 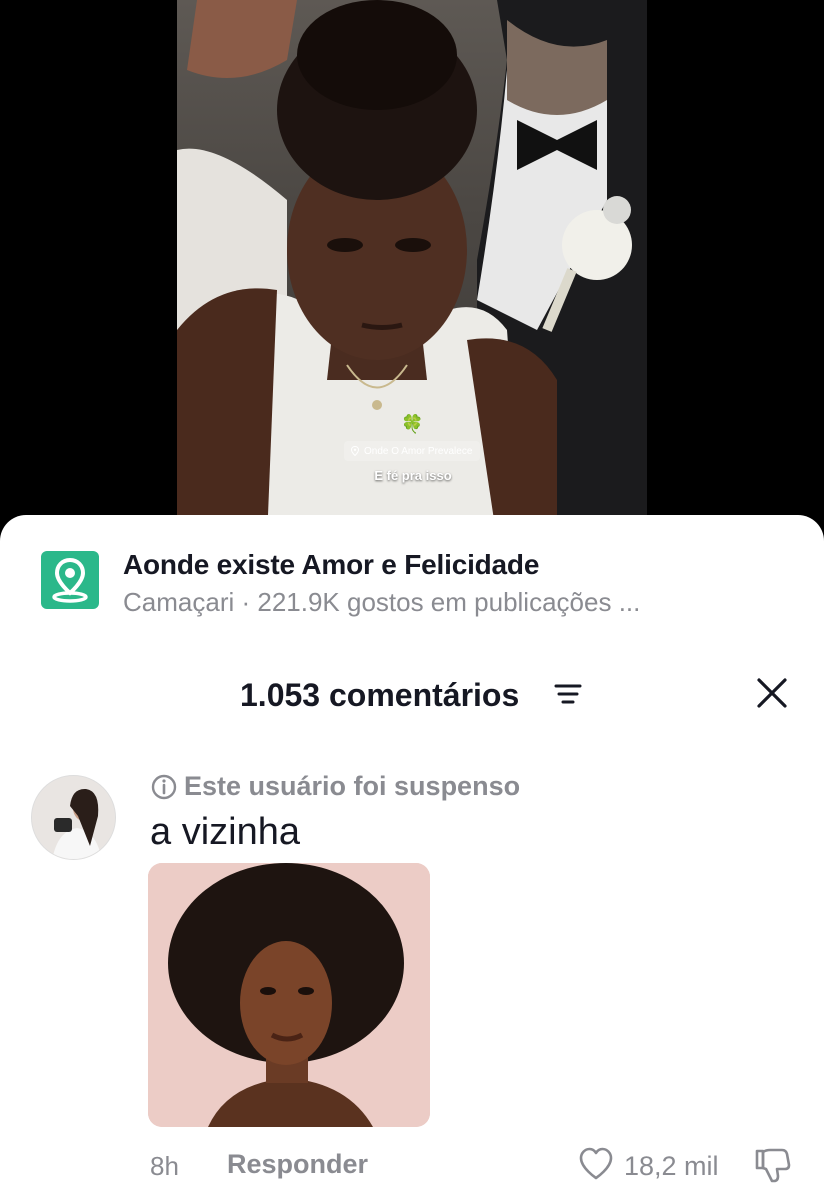 What do you see at coordinates (418, 451) in the screenshot?
I see `video-location-label: Onde O Amor Prevalece` at bounding box center [418, 451].